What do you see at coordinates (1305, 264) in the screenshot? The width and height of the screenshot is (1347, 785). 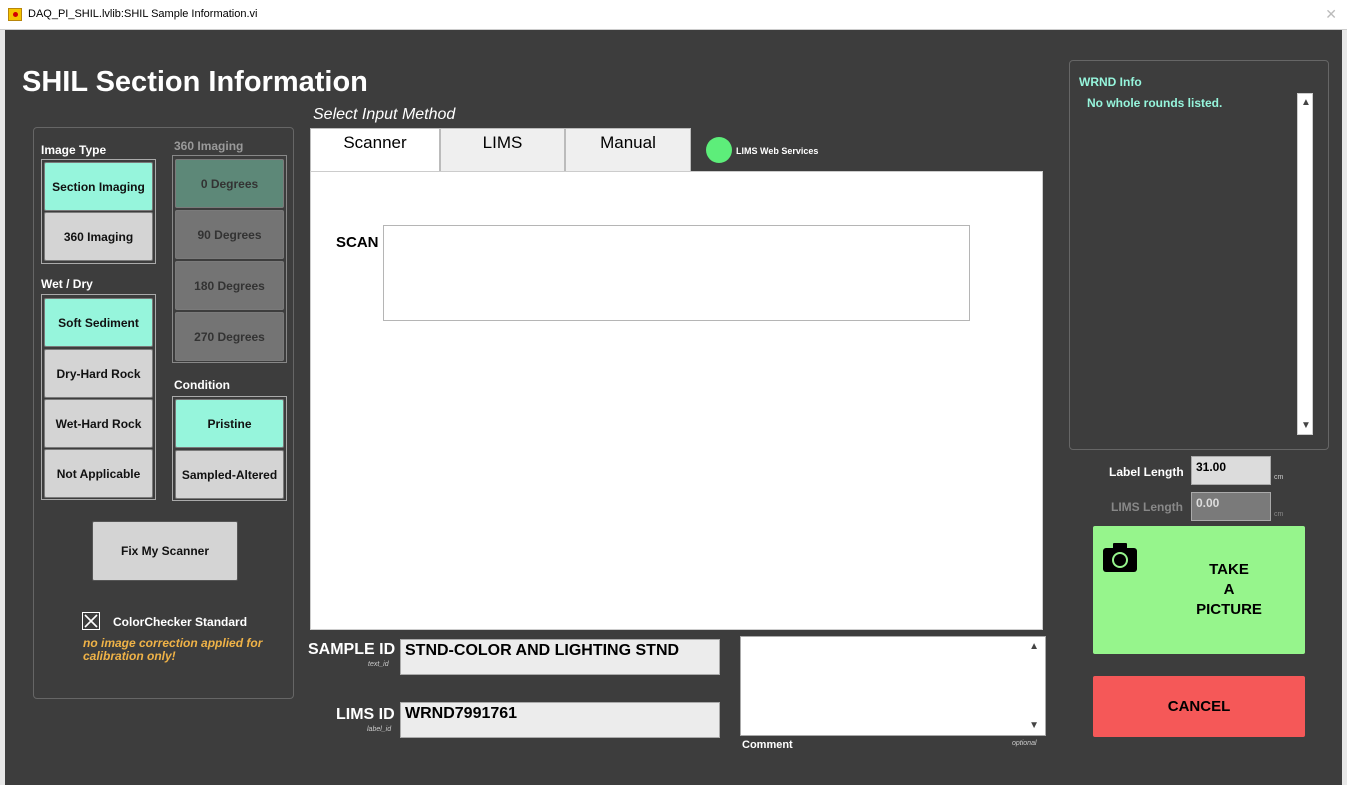 I see `wrnd-info-scrollbar: ▲ ▼` at bounding box center [1305, 264].